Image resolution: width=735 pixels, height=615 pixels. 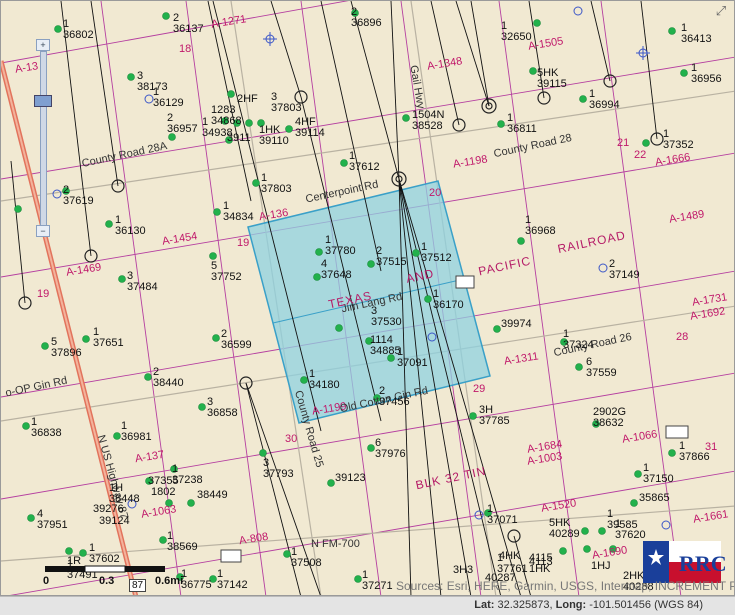 I want to click on well-label: 1 37150, so click(x=658, y=474).